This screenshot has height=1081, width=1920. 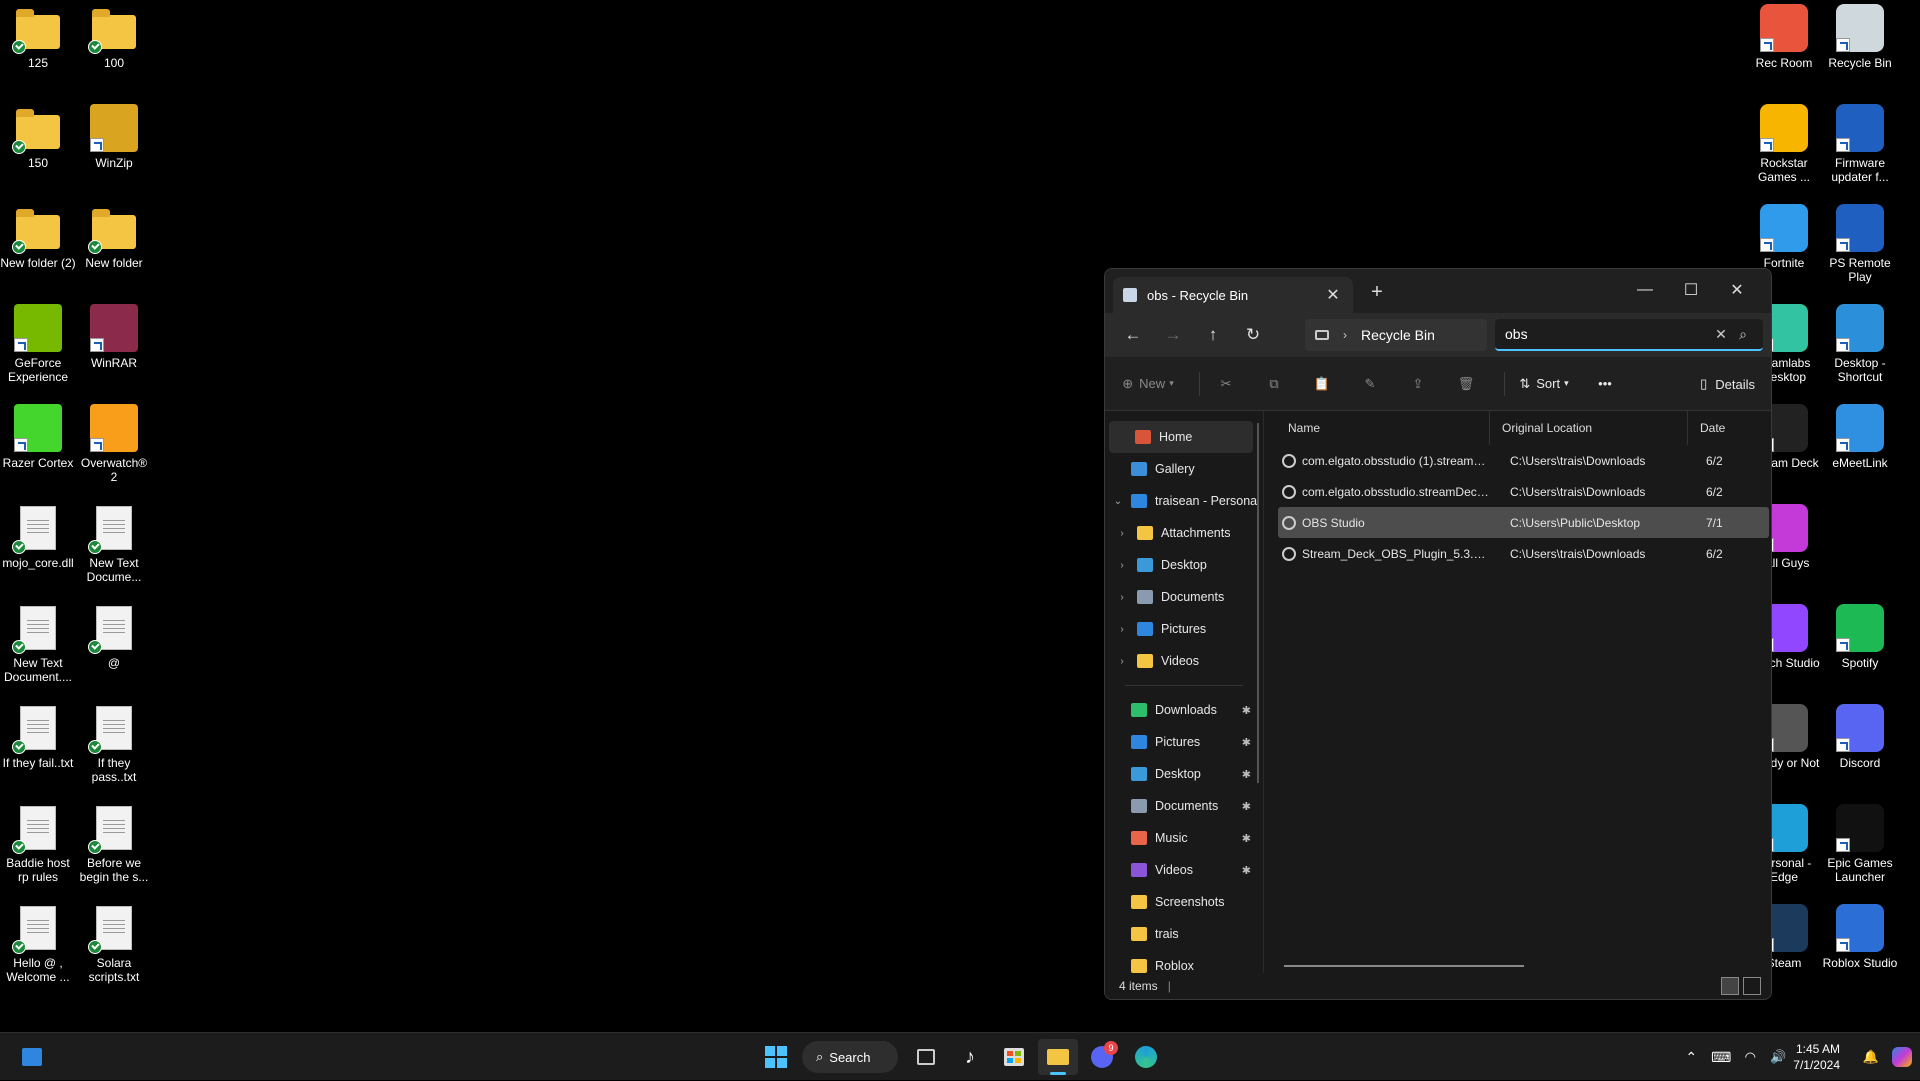 I want to click on maximize-button: ☐, so click(x=1691, y=290).